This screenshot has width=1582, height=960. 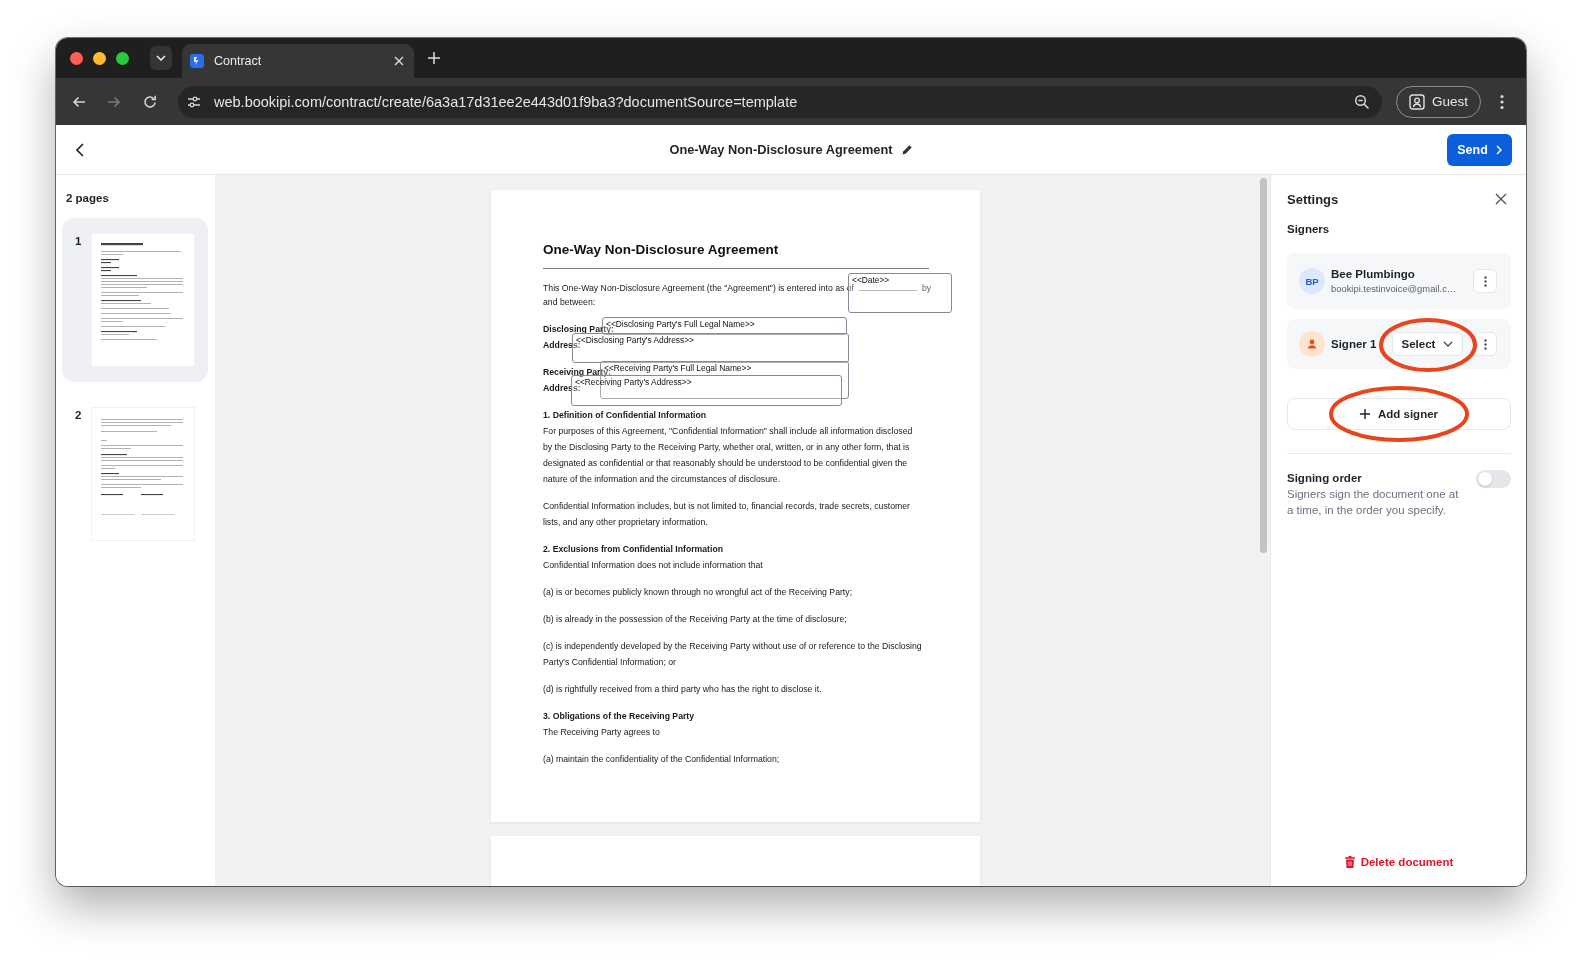 What do you see at coordinates (197, 61) in the screenshot?
I see `favicon-icon` at bounding box center [197, 61].